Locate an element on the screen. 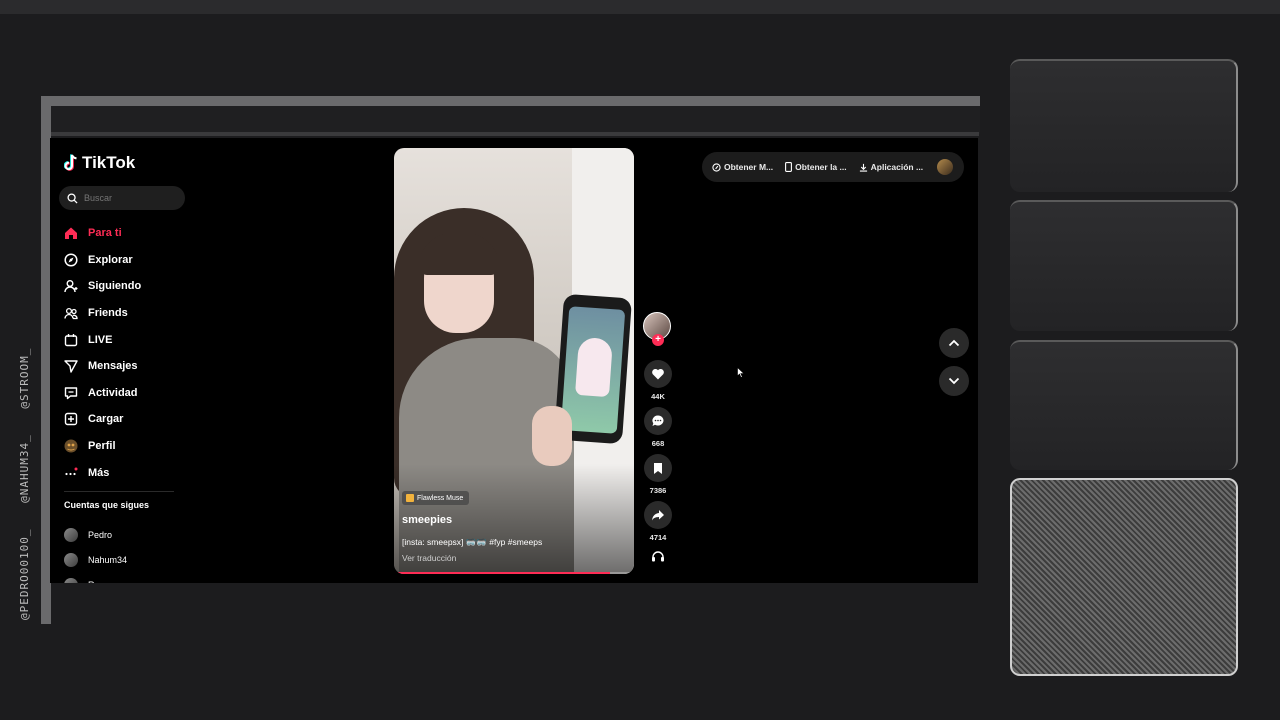 Image resolution: width=1280 pixels, height=720 pixels. sidebar-item-cargar: Cargar is located at coordinates (102, 419).